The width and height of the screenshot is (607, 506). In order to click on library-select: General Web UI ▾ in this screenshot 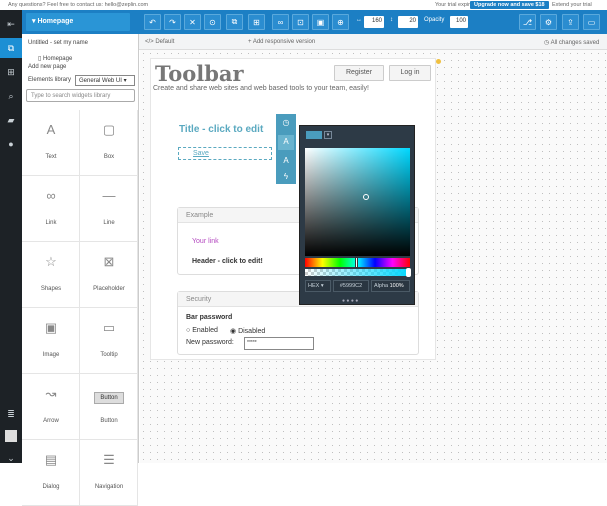, I will do `click(105, 80)`.